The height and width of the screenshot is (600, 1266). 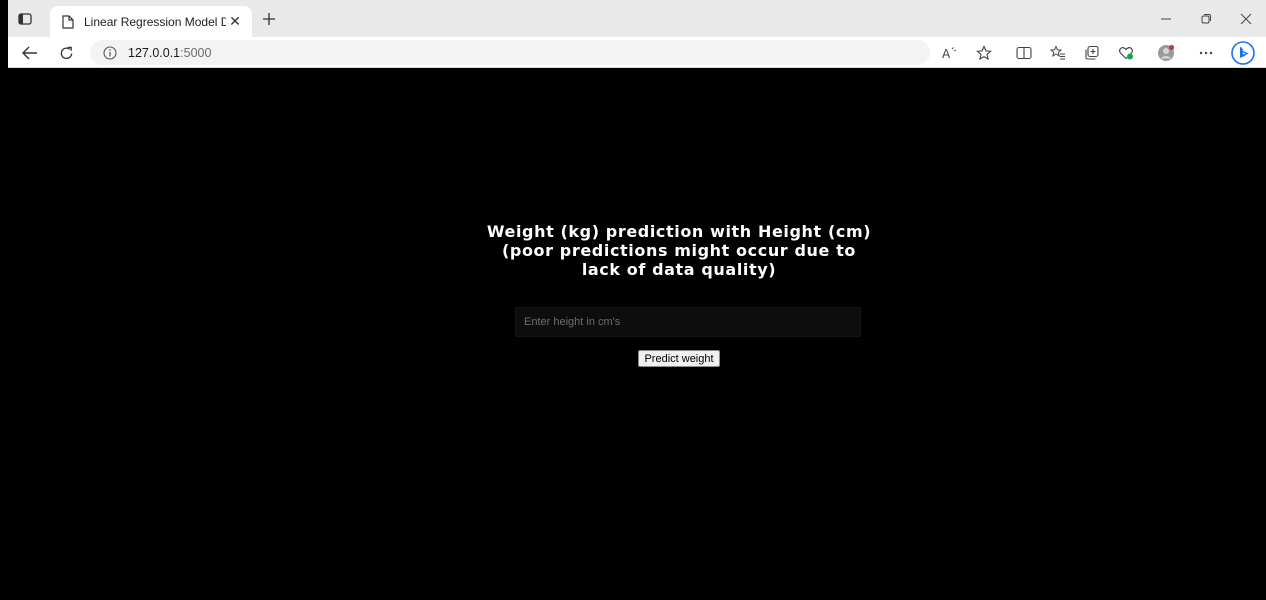 I want to click on tab-title: Linear Regression Model Deploy, so click(x=155, y=21).